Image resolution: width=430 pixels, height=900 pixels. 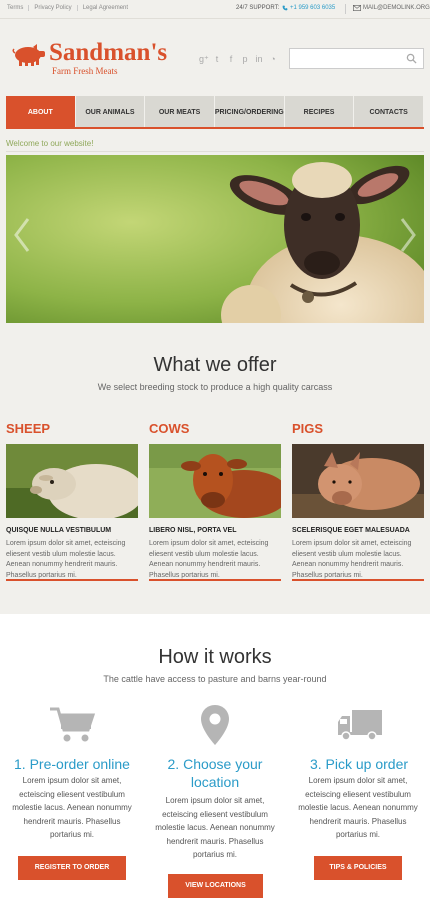 What do you see at coordinates (73, 724) in the screenshot?
I see `shopping-cart-icon` at bounding box center [73, 724].